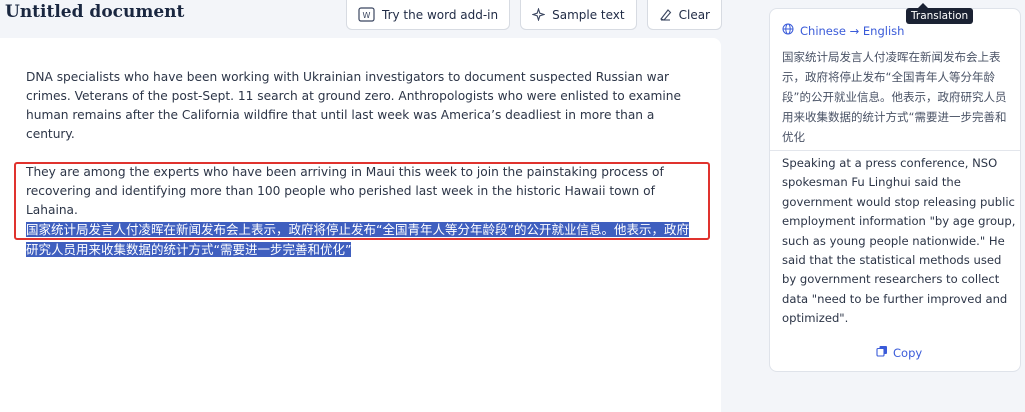 This screenshot has width=1025, height=412. I want to click on word-addin-button: W Try the word add-in, so click(428, 15).